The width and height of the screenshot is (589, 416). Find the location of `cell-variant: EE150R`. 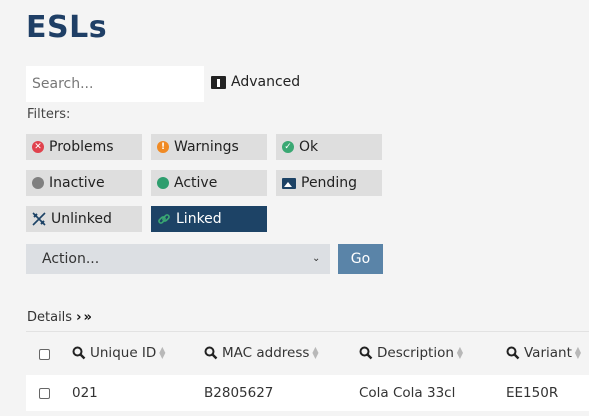

cell-variant: EE150R is located at coordinates (532, 393).